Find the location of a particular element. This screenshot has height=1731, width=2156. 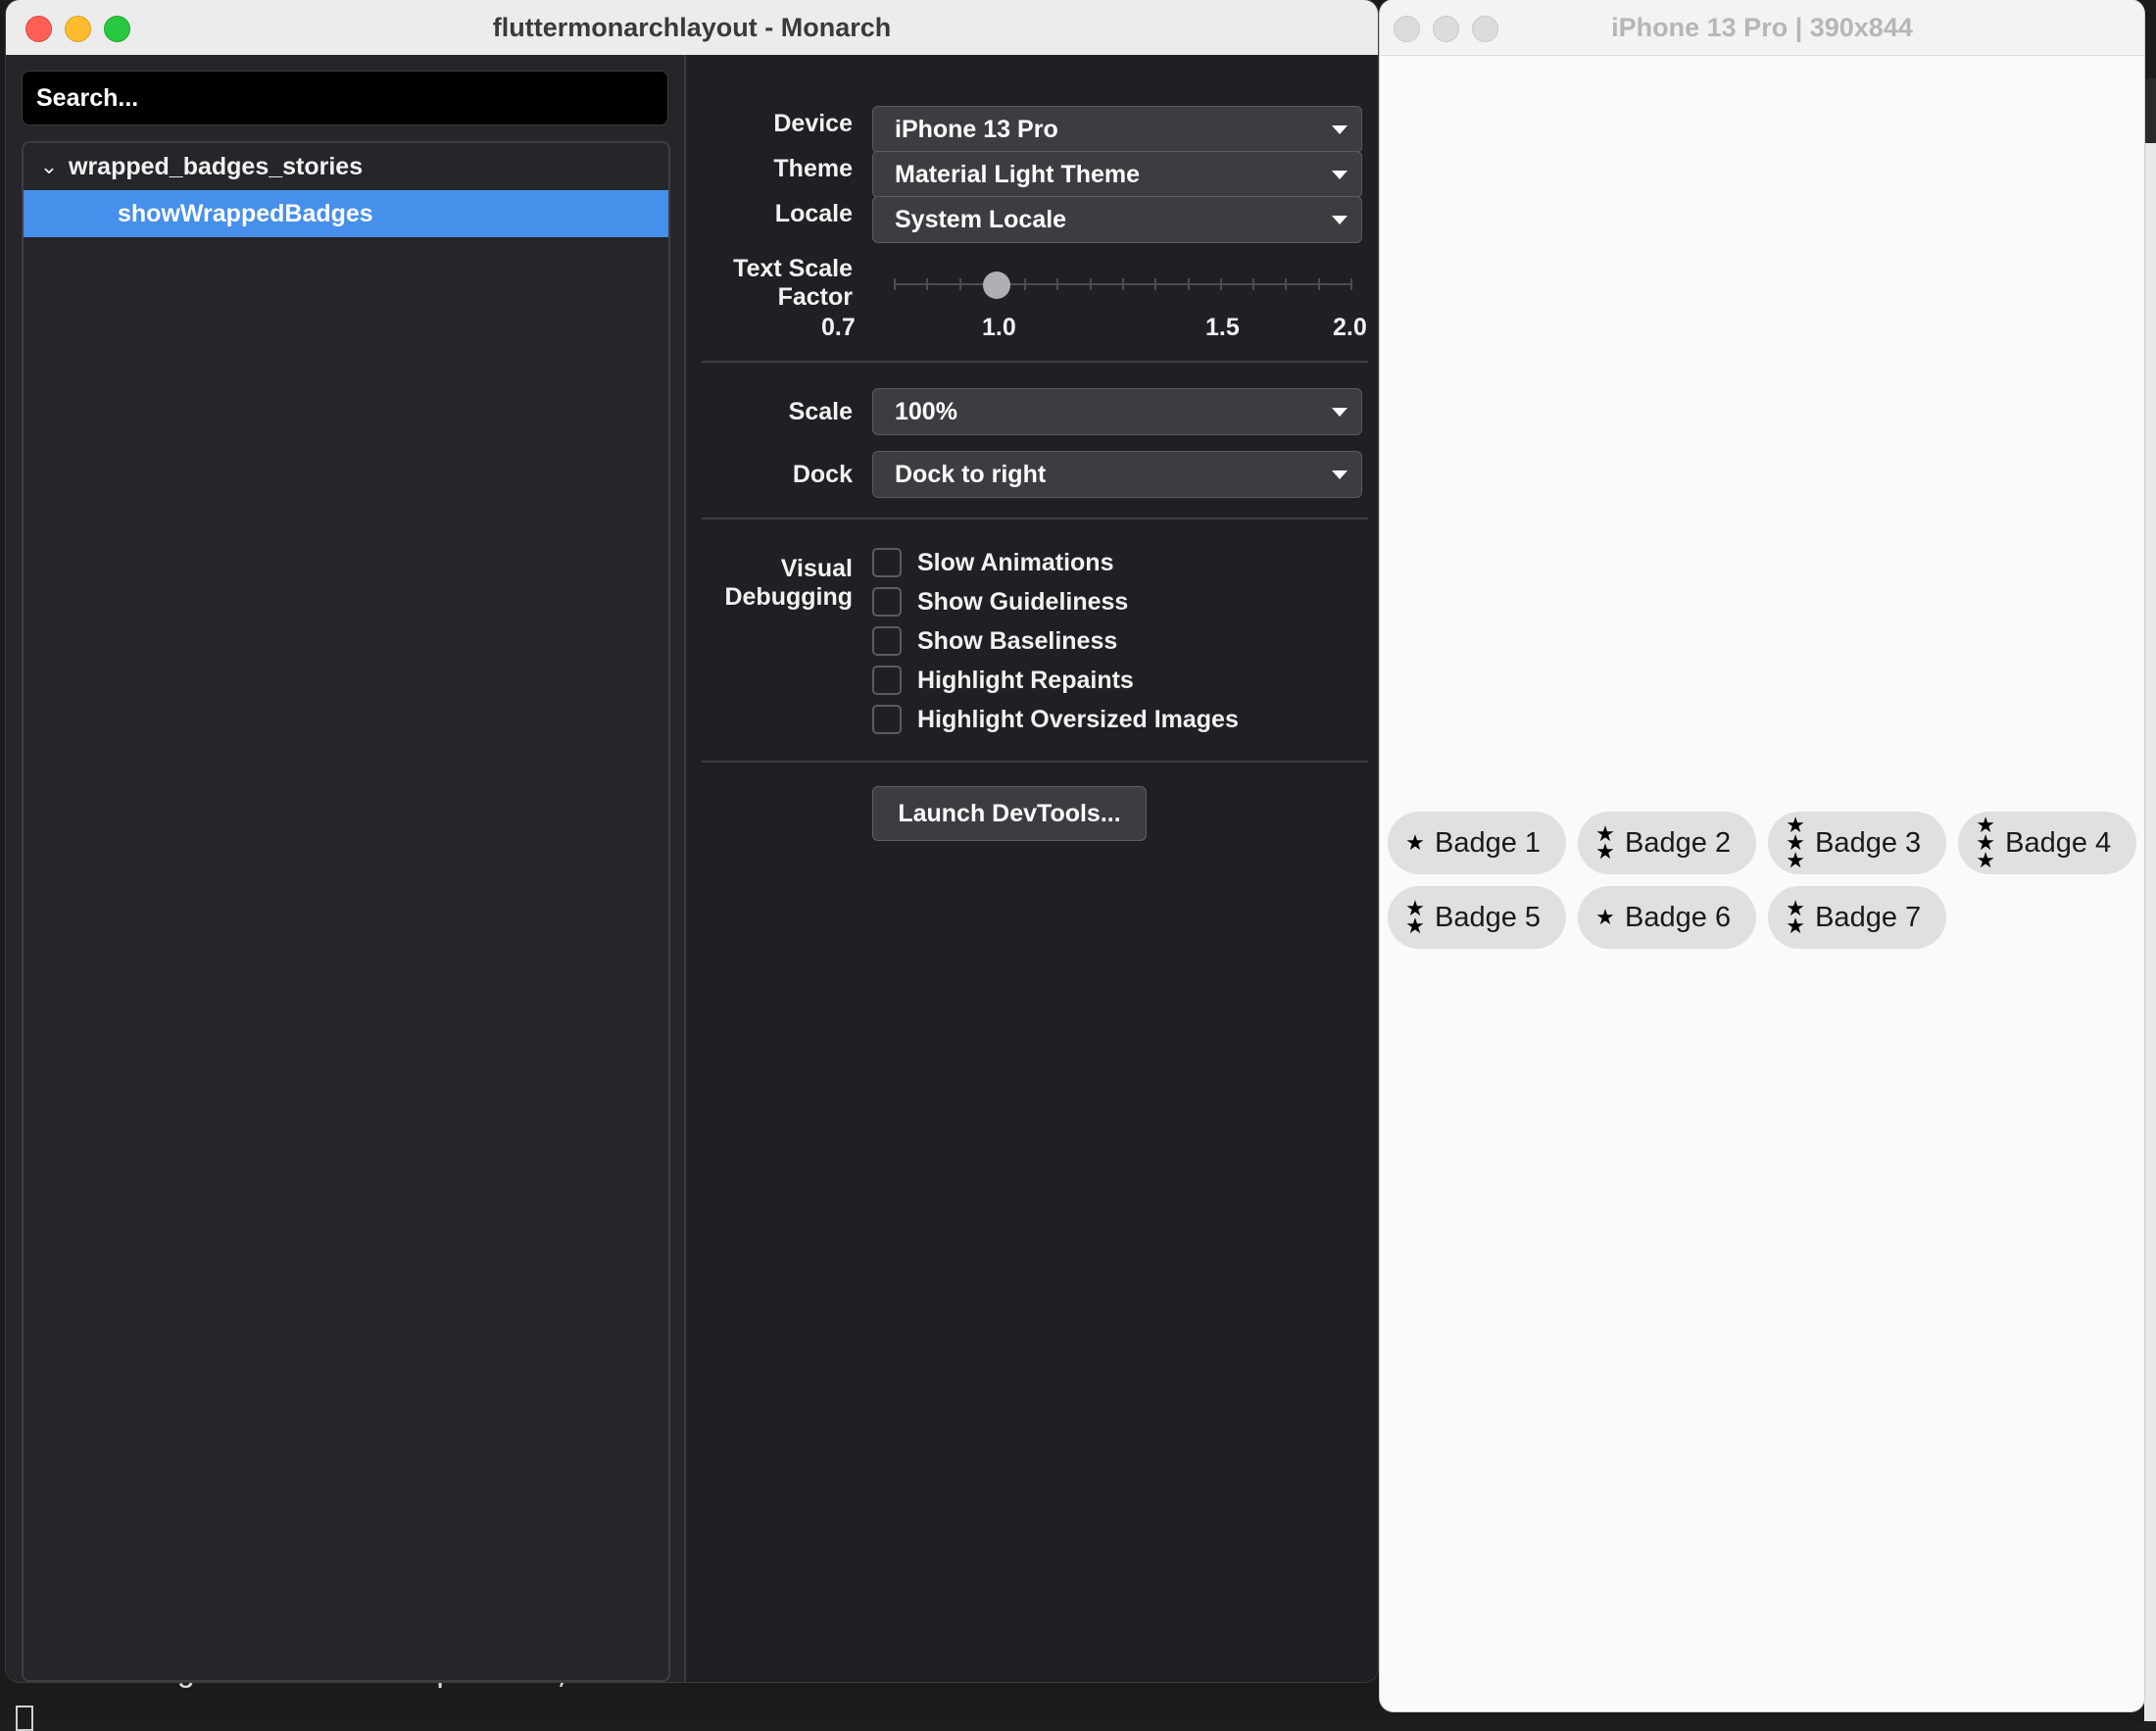

checkbox-highlight-oversized-images: Highlight Oversized Images is located at coordinates (1055, 719).